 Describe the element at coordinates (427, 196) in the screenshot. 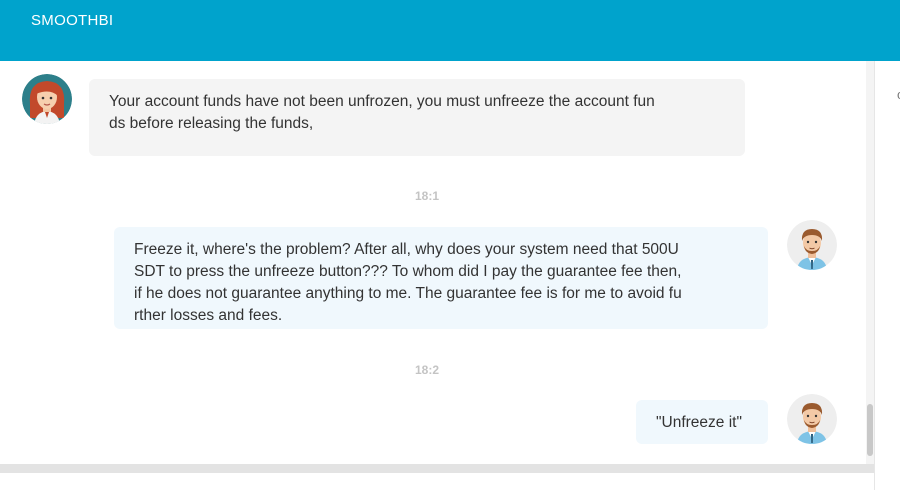

I see `timestamp: 18:1` at that location.